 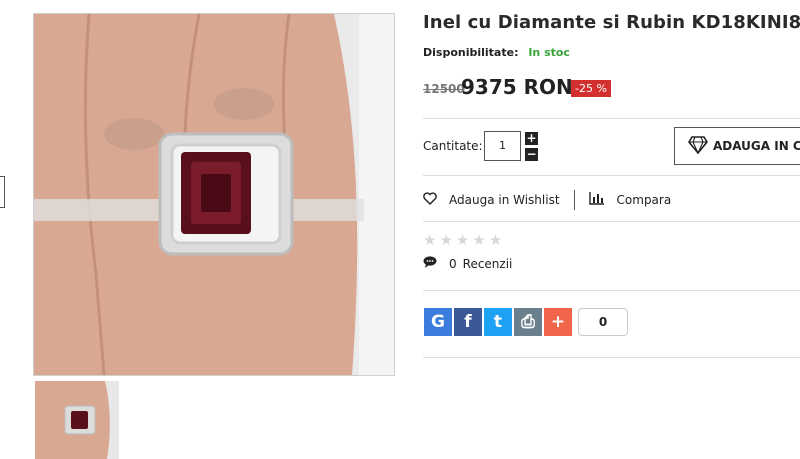 I want to click on carousel-edge, so click(x=2, y=192).